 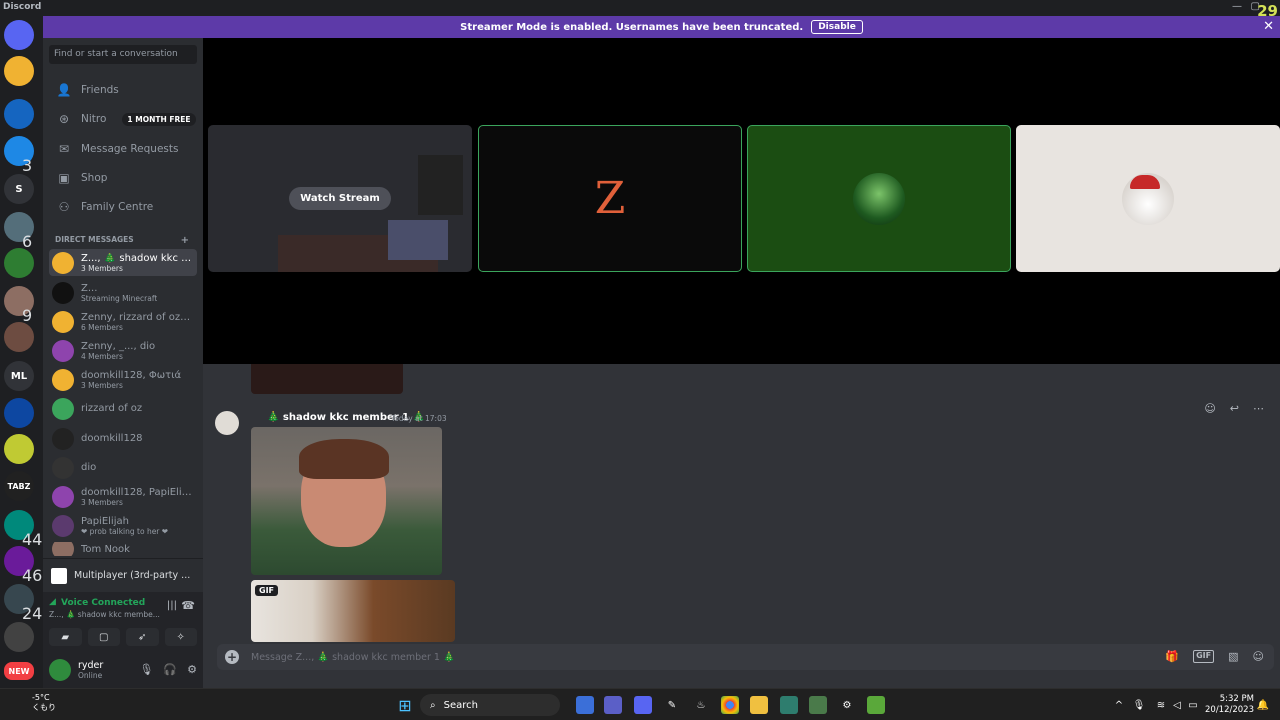 I want to click on friends-icon: 👤, so click(x=64, y=90).